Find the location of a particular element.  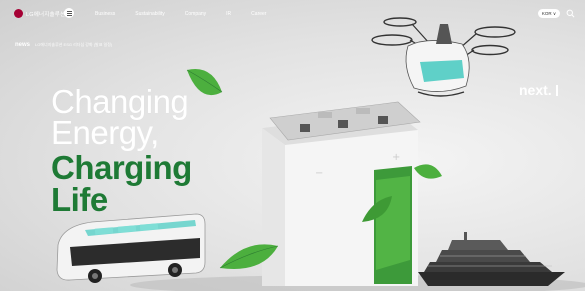

news-ticker: news LG에너지솔루션 ESG 리더십 강화 (발표 일정) is located at coordinates (63, 45).